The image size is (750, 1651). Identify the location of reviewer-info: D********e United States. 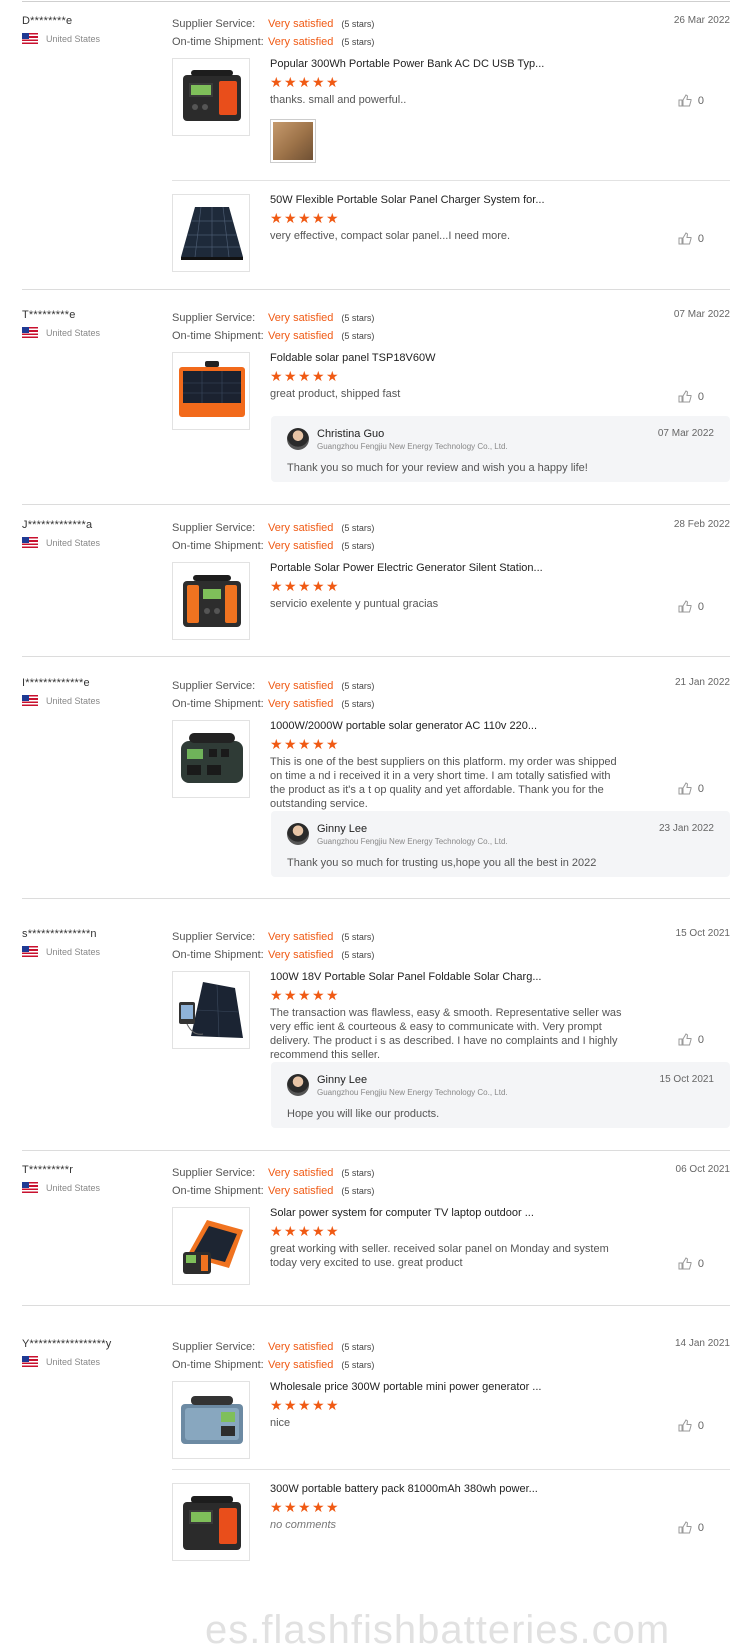
(61, 29).